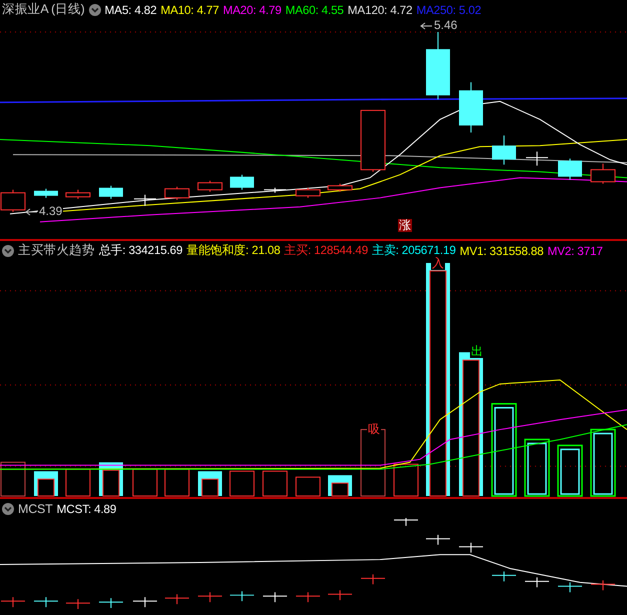 Image resolution: width=627 pixels, height=615 pixels. What do you see at coordinates (380, 9) in the screenshot?
I see `indicator-value: MA120: 4.72` at bounding box center [380, 9].